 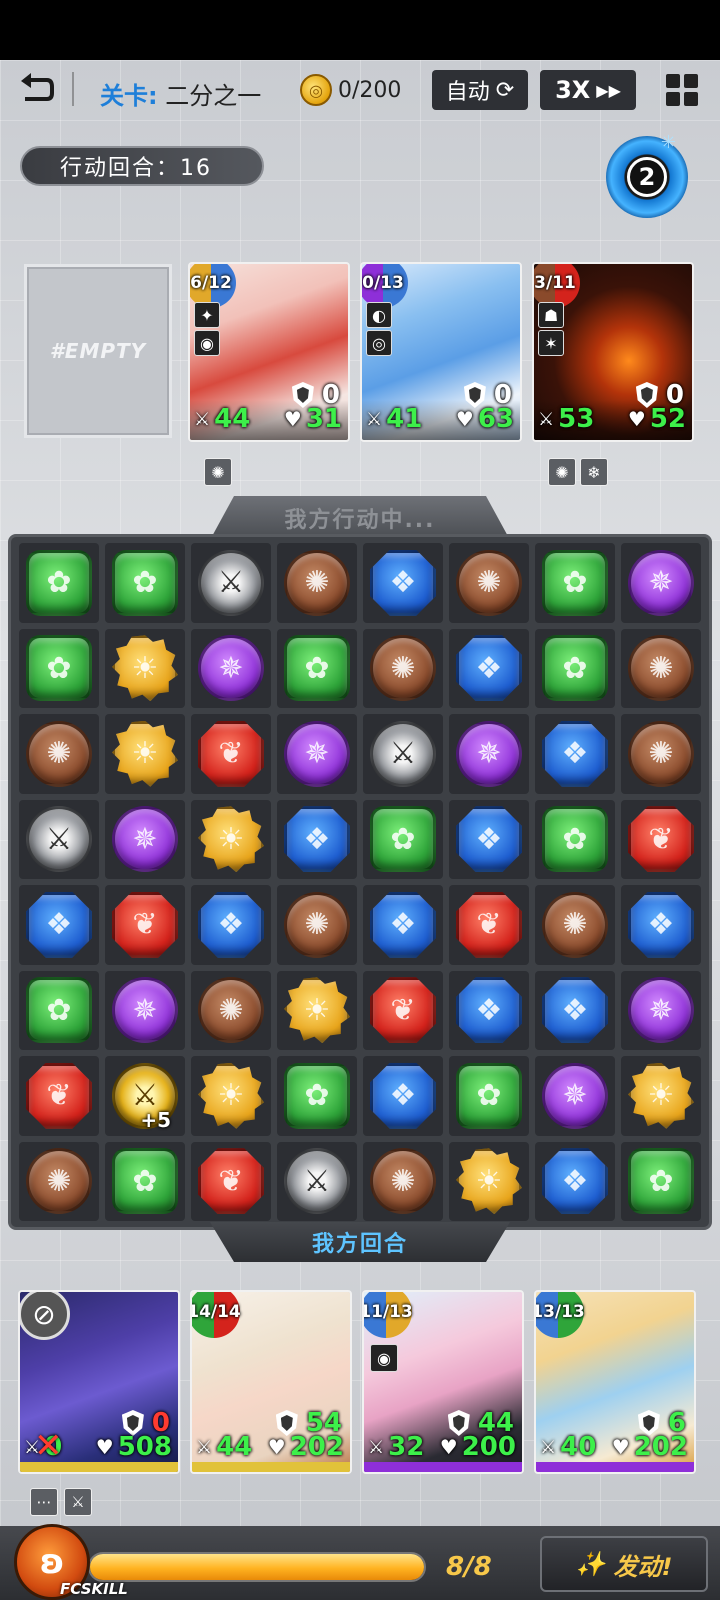 What do you see at coordinates (145, 1096) in the screenshot?
I see `board-cell: ⚔ +5` at bounding box center [145, 1096].